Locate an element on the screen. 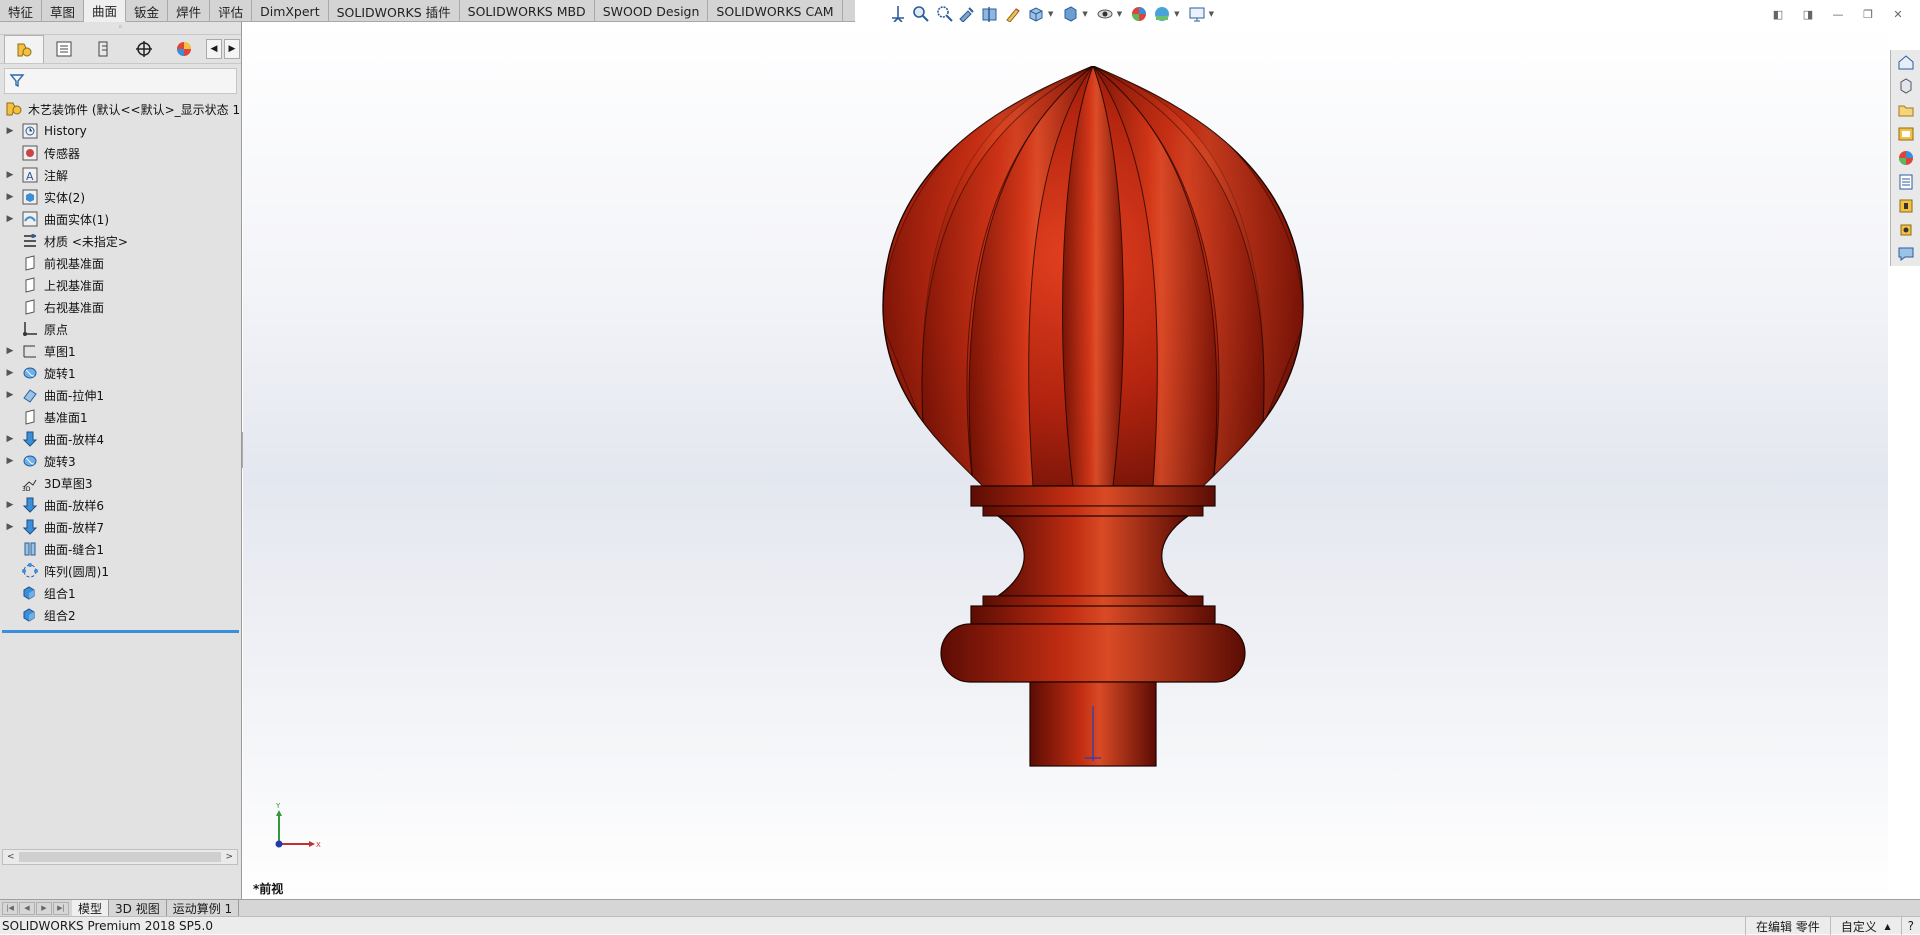 Image resolution: width=1920 pixels, height=935 pixels. solidworks-forum-icon is located at coordinates (1906, 206).